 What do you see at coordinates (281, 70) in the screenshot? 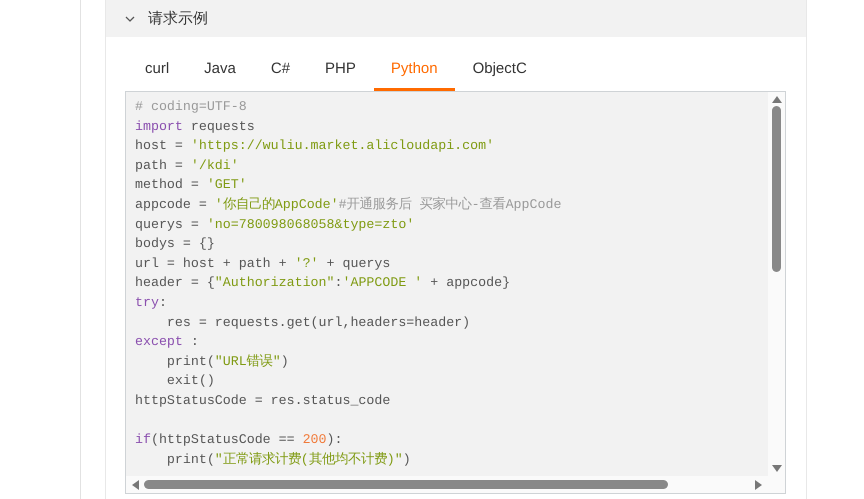
I see `language-tab: C#` at bounding box center [281, 70].